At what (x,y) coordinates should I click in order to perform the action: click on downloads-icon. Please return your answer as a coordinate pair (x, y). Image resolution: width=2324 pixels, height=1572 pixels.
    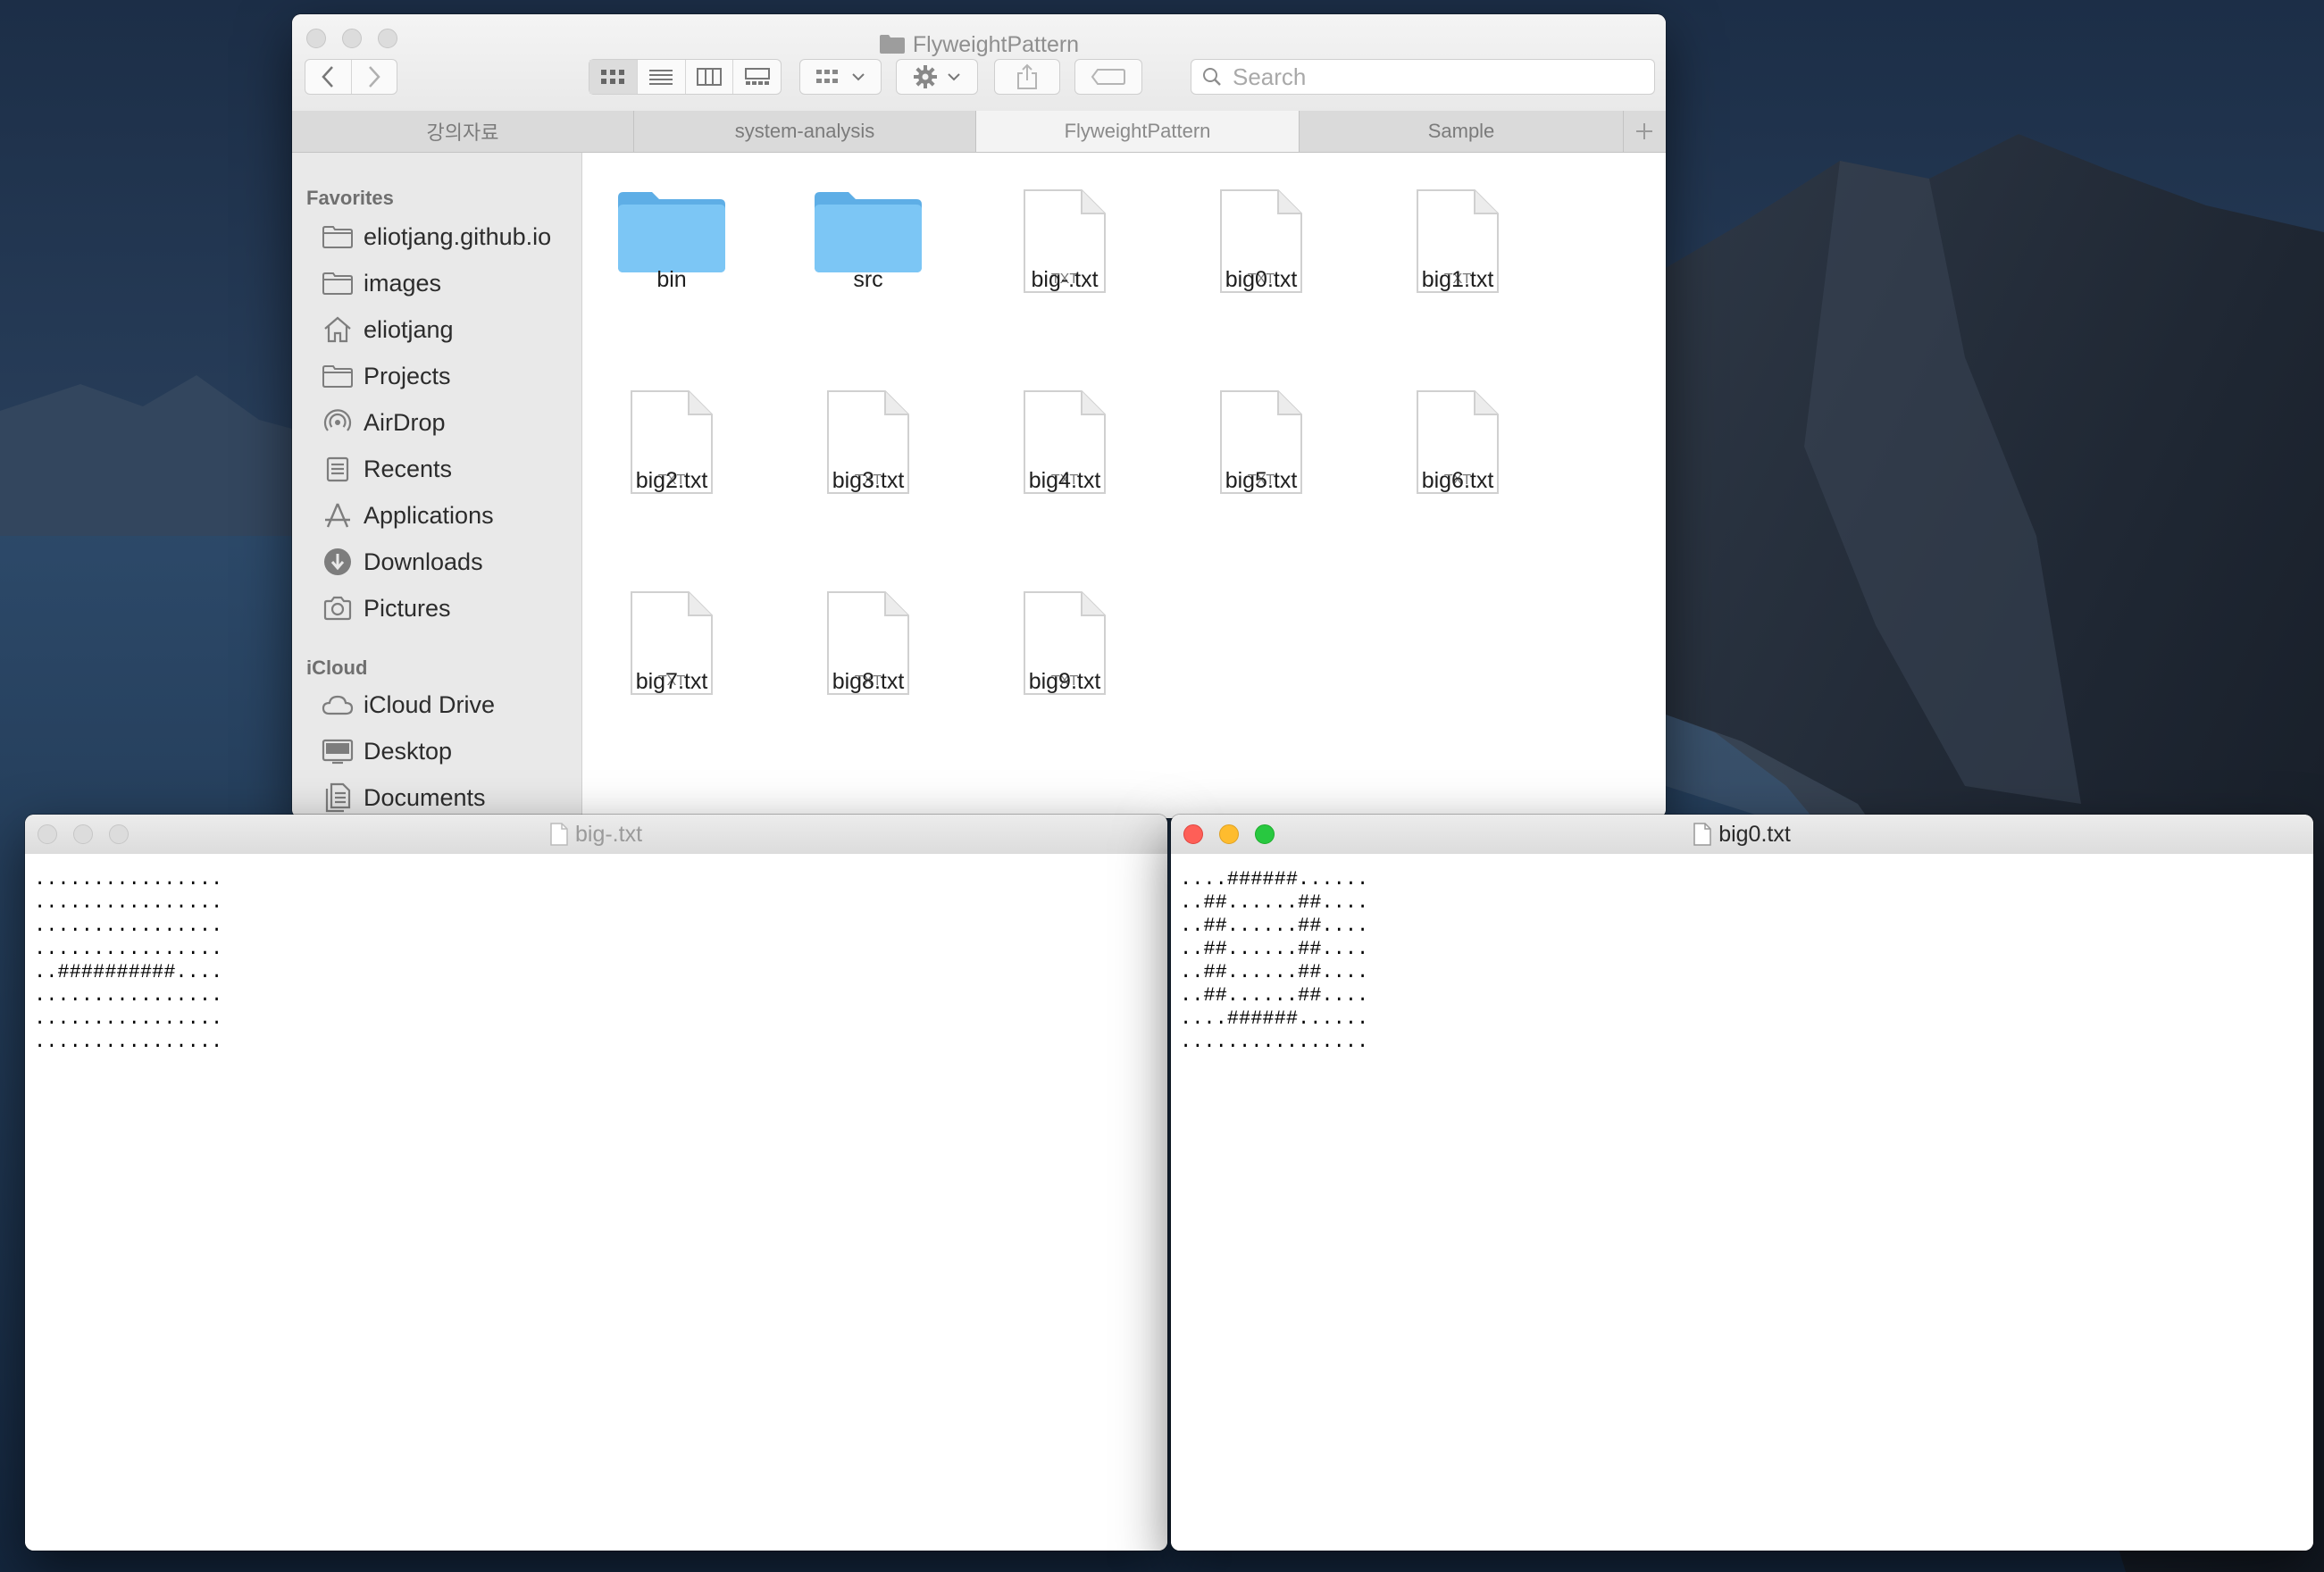
    Looking at the image, I should click on (338, 562).